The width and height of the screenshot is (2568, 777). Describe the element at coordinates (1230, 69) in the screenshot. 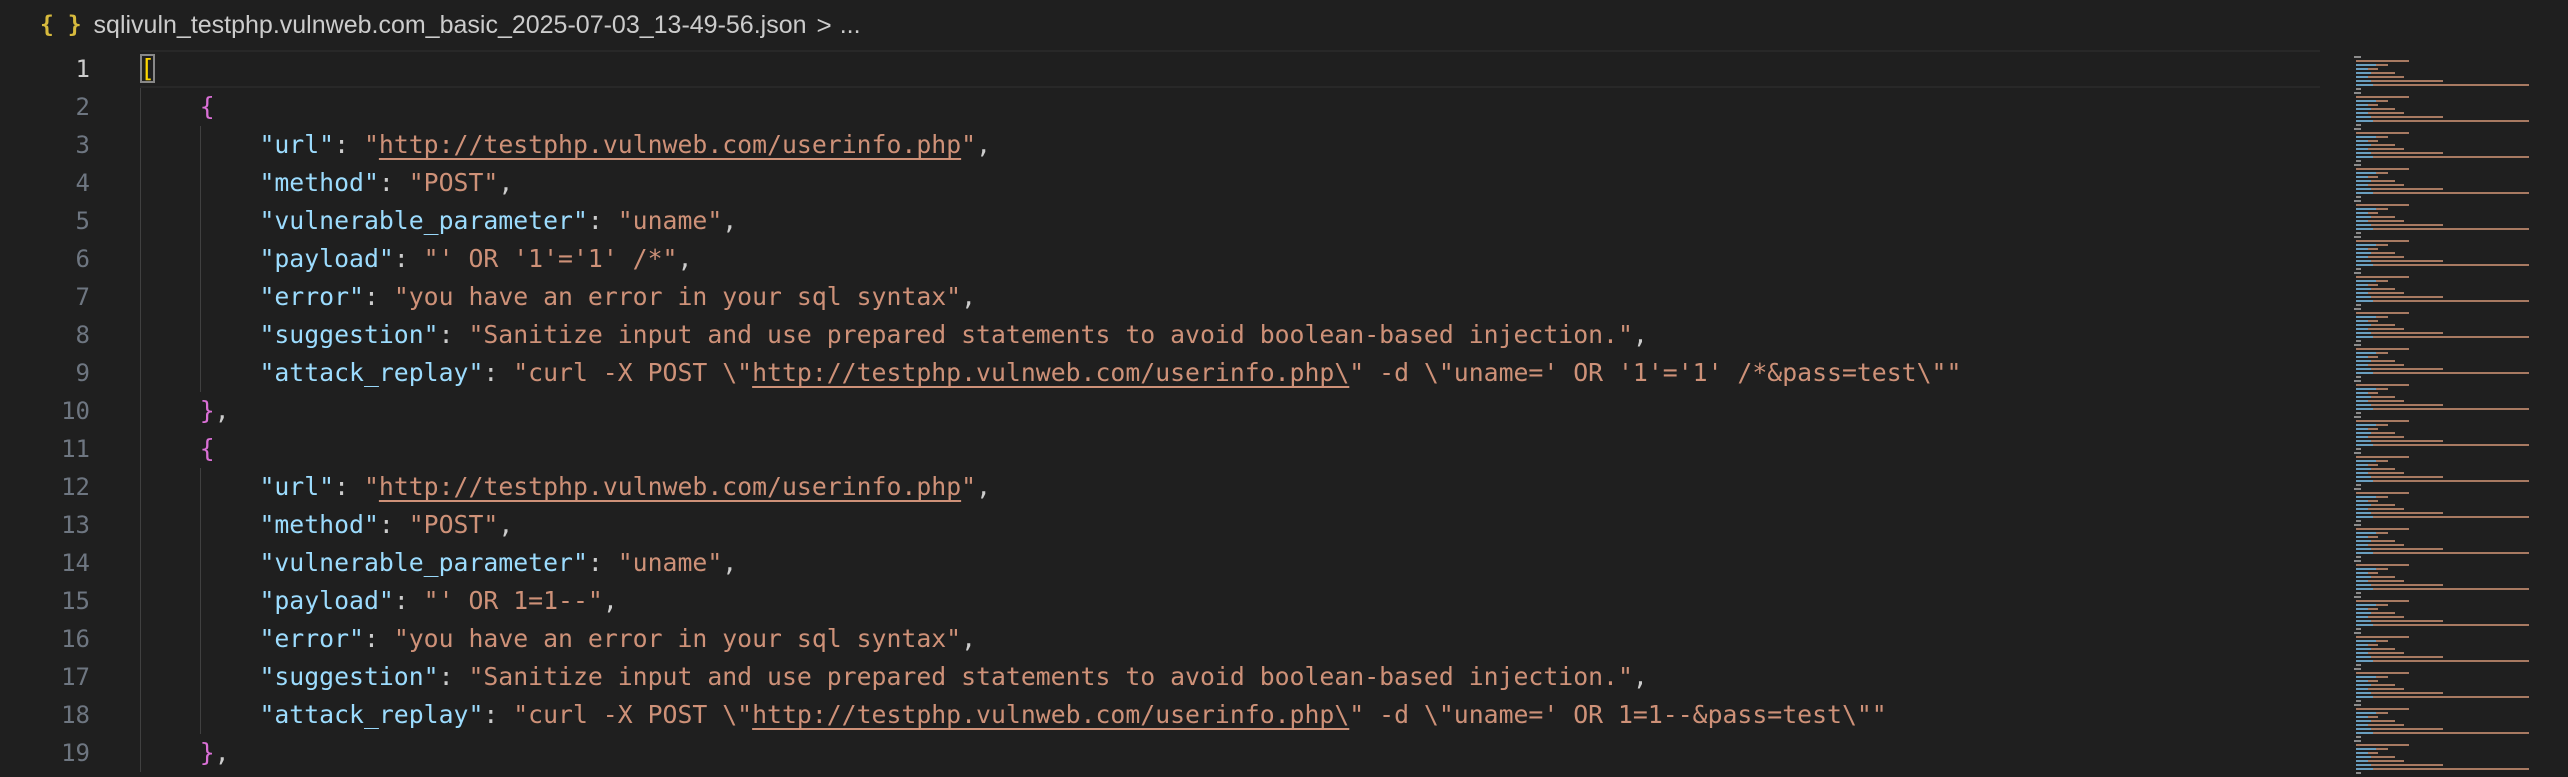

I see `current-line-highlight` at that location.